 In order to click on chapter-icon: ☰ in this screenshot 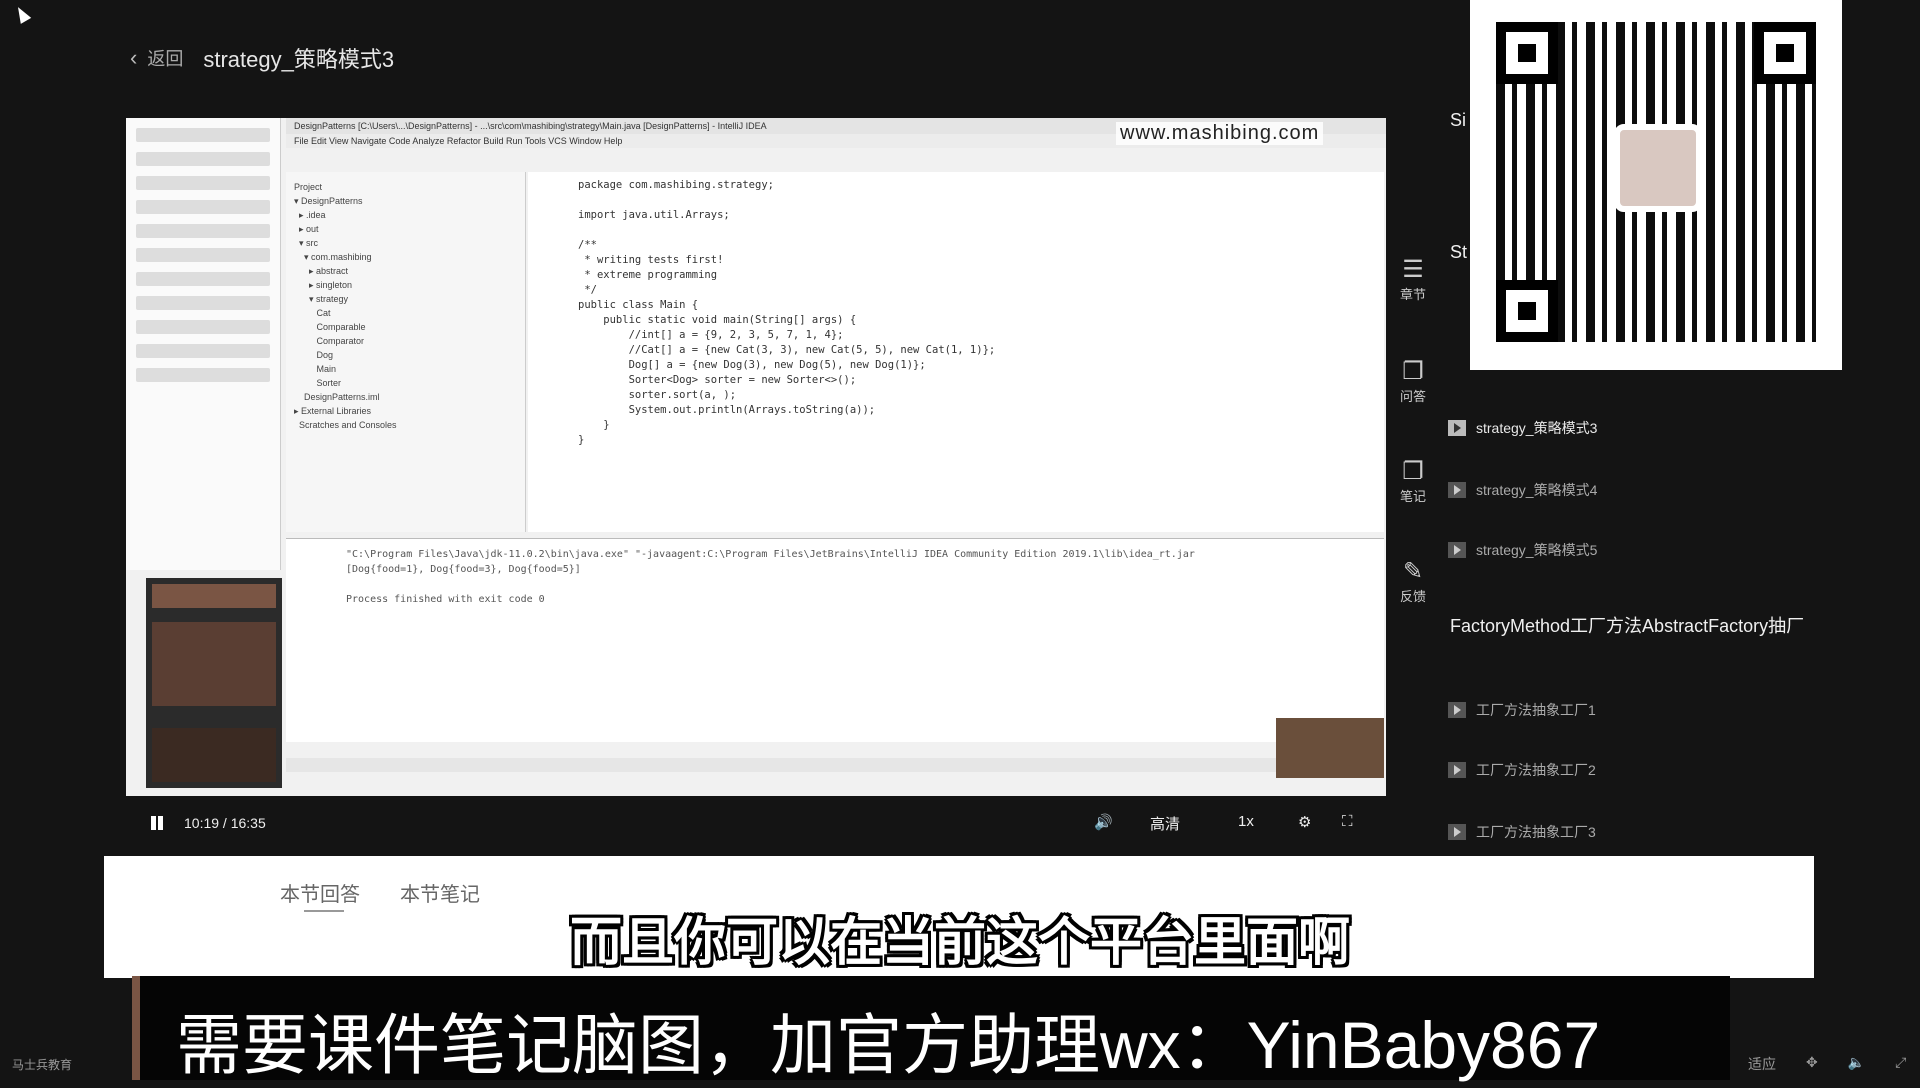, I will do `click(1413, 269)`.